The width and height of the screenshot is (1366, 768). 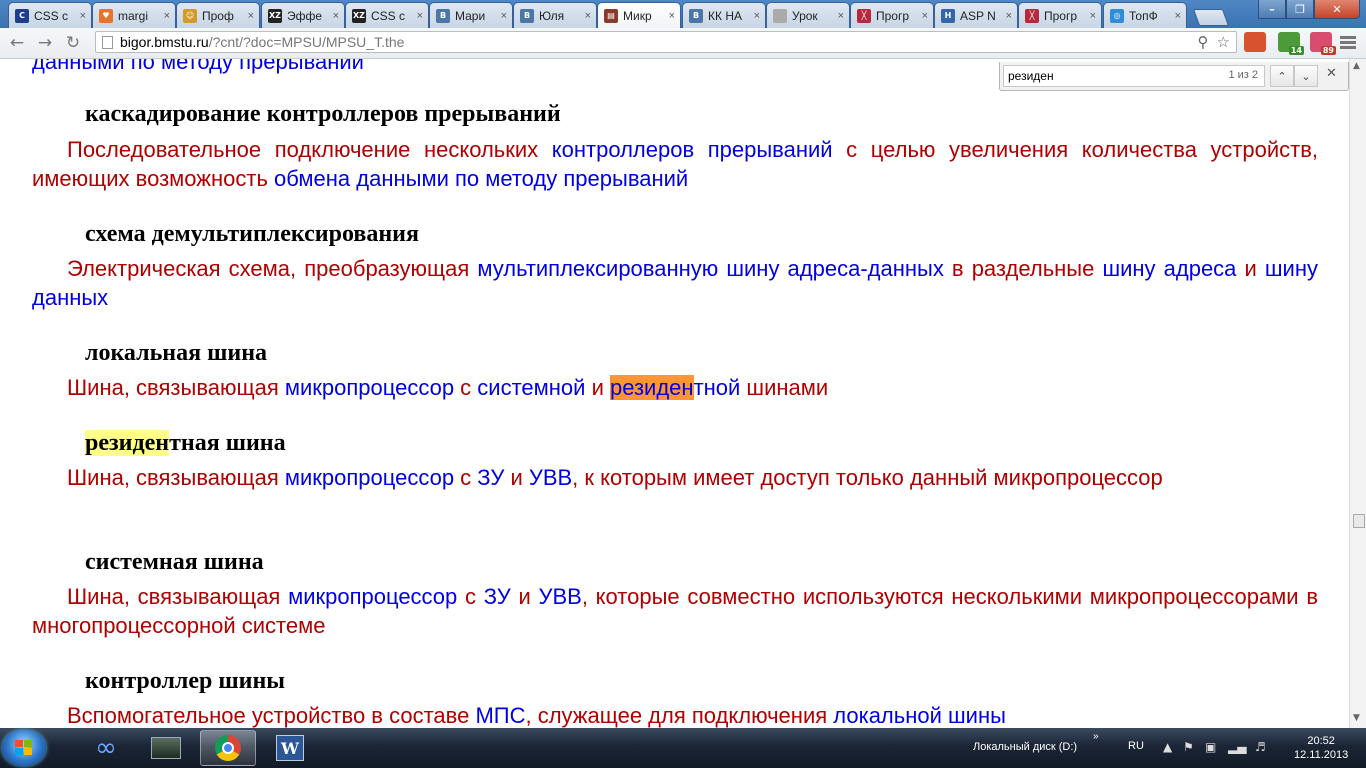 What do you see at coordinates (1237, 747) in the screenshot?
I see `network-signal-icon: ▂▄` at bounding box center [1237, 747].